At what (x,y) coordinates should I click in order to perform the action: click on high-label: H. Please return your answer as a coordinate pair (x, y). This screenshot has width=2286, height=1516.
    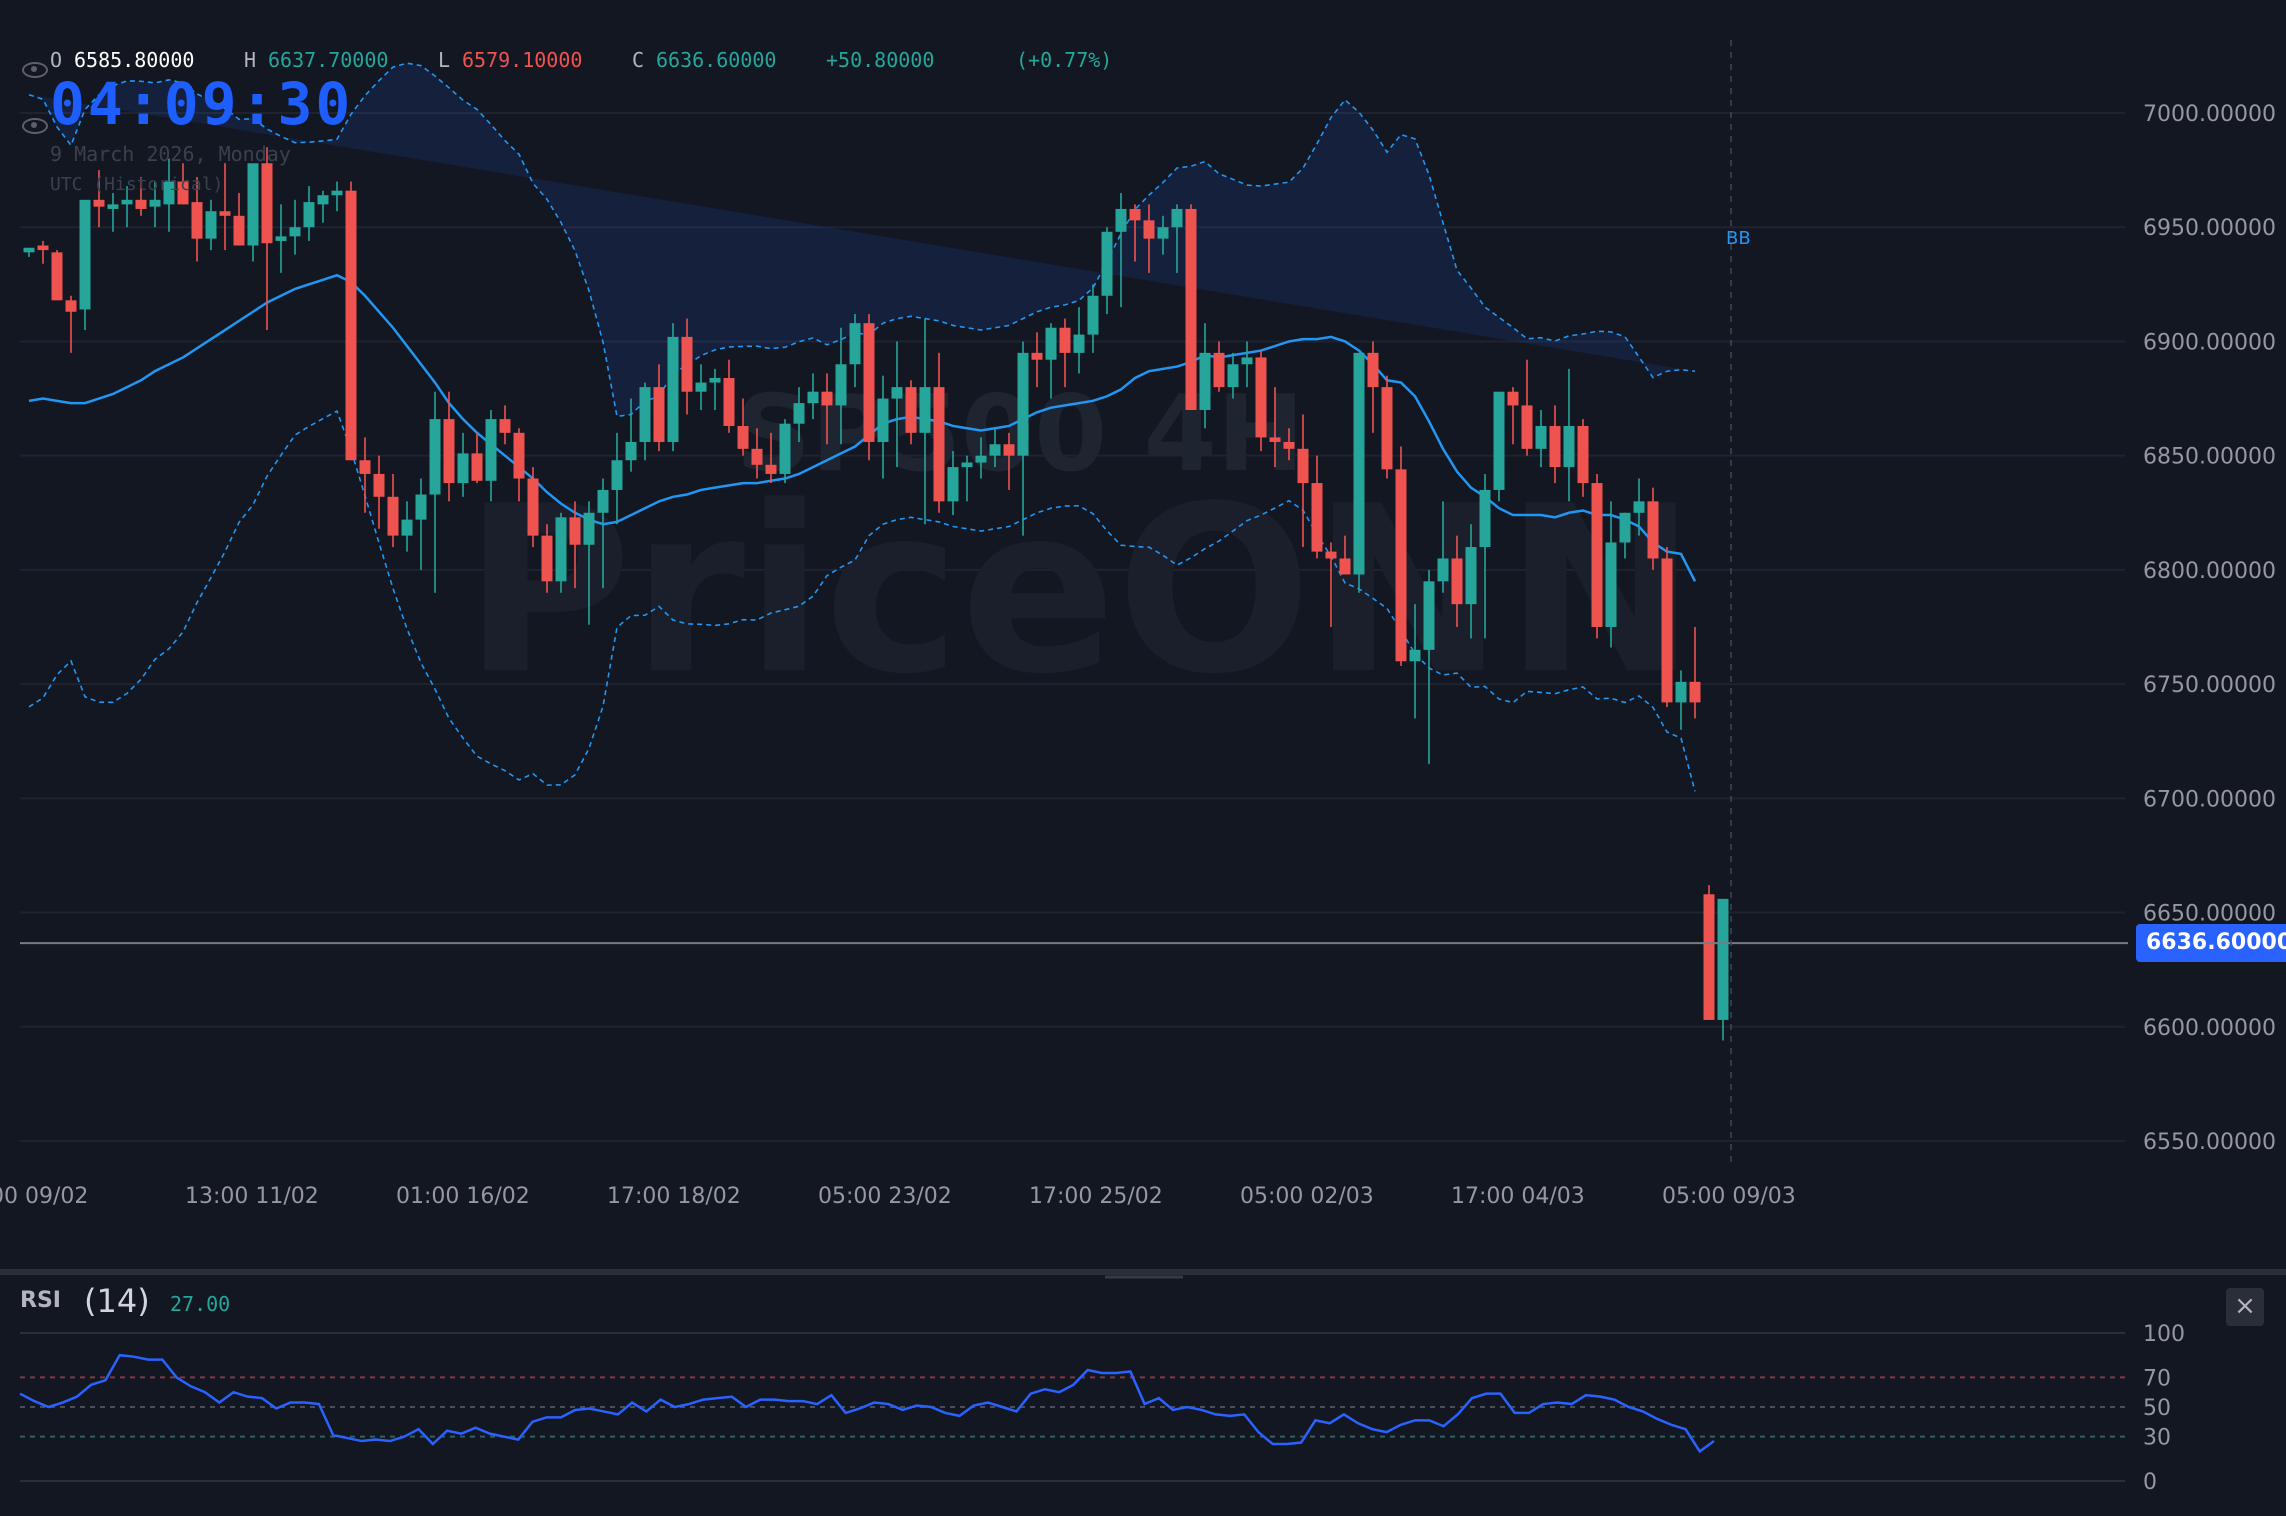
    Looking at the image, I should click on (250, 60).